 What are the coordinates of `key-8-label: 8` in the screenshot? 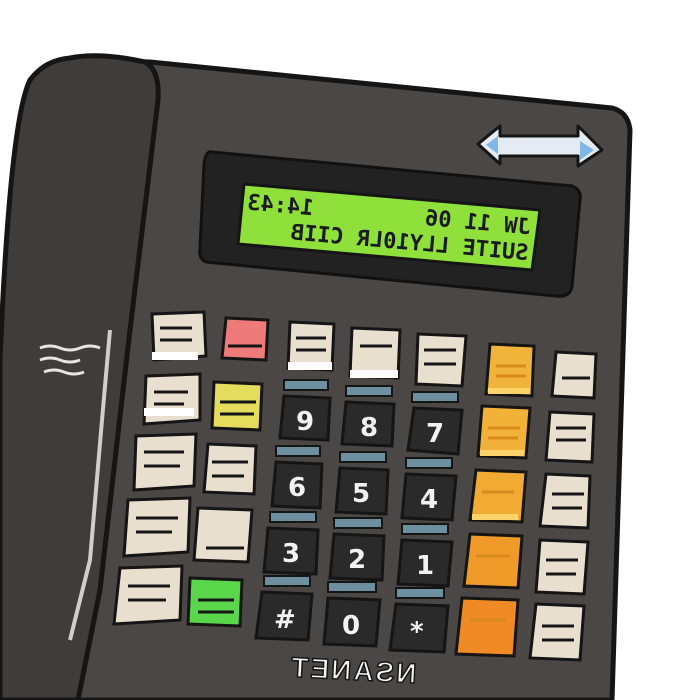 It's located at (369, 428).